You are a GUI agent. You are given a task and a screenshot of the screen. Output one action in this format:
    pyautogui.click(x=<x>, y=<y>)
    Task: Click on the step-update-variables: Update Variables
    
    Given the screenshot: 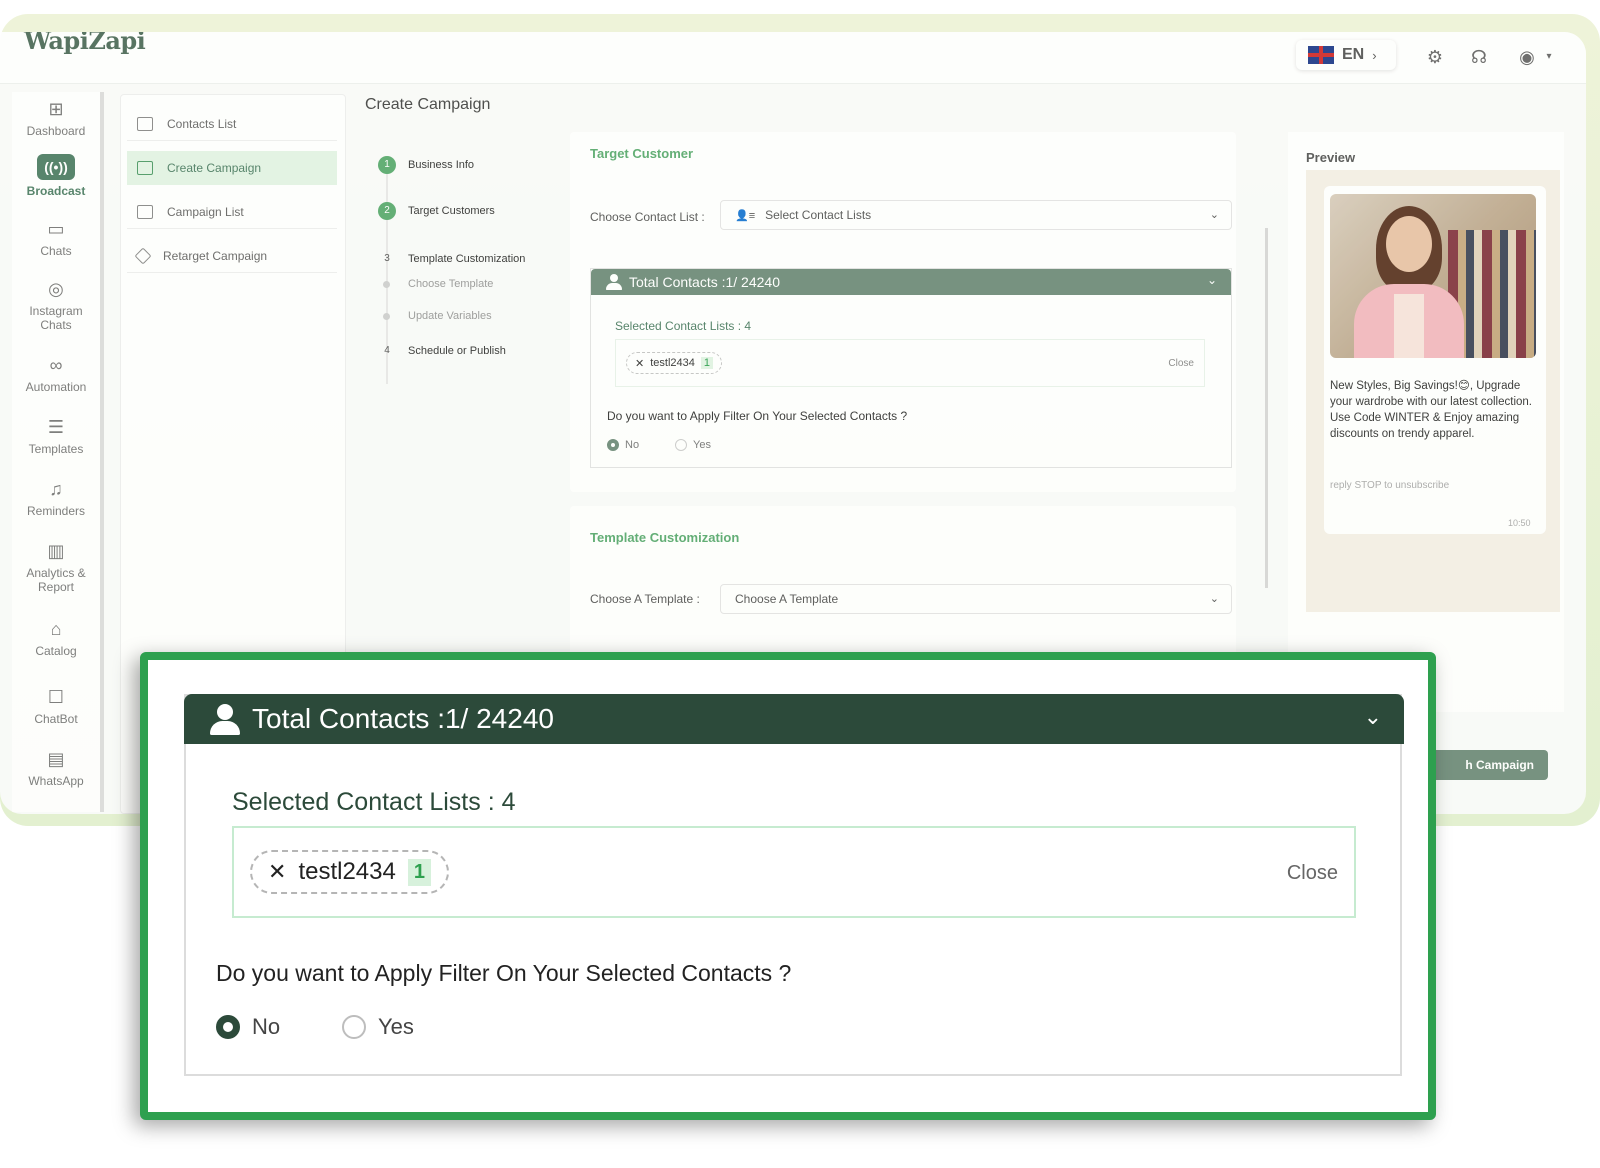 What is the action you would take?
    pyautogui.click(x=435, y=316)
    